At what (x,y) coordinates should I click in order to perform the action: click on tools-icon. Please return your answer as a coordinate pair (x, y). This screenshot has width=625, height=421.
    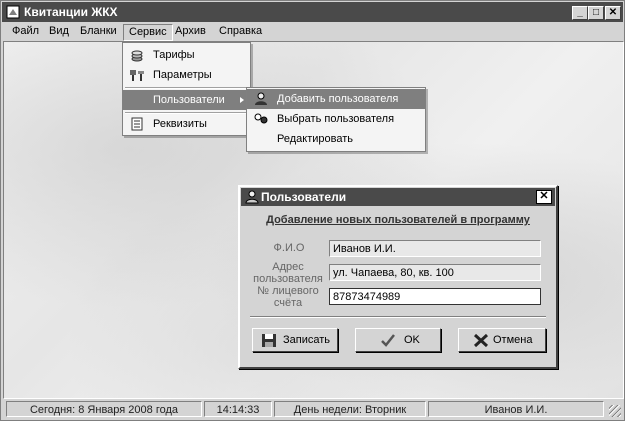
    Looking at the image, I should click on (137, 75).